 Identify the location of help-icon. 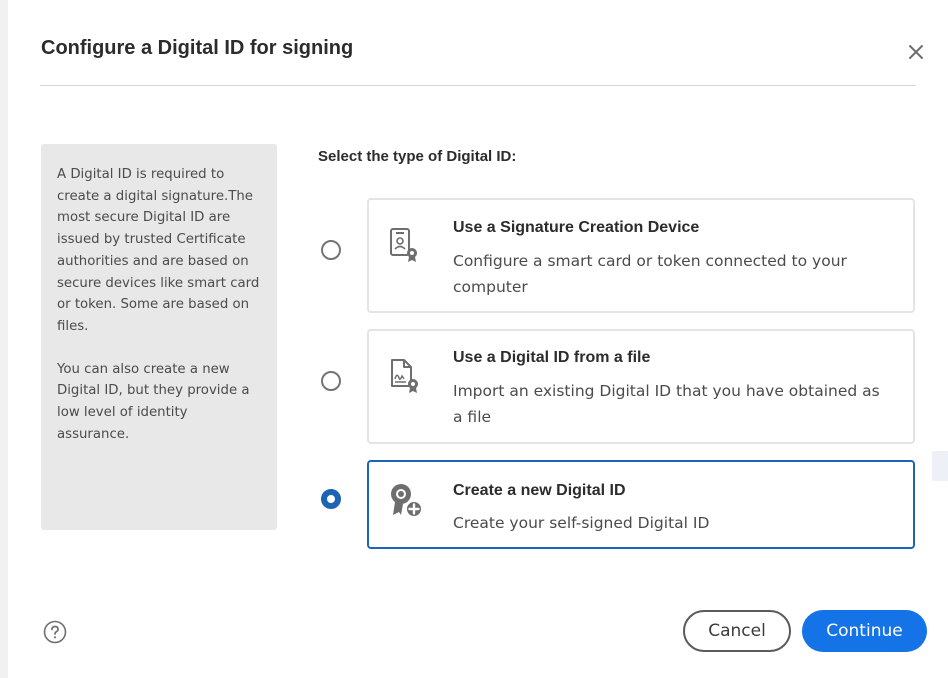
(55, 632).